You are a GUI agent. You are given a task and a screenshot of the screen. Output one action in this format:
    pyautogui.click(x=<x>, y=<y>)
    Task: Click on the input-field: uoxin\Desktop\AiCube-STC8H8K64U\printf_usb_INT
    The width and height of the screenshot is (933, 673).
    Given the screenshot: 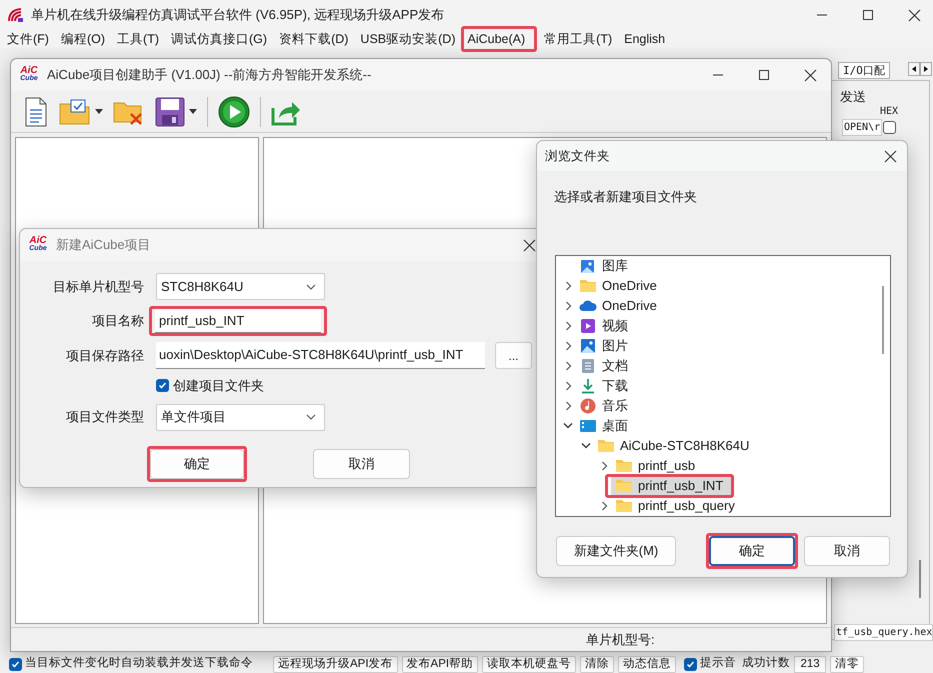 What is the action you would take?
    pyautogui.click(x=320, y=355)
    